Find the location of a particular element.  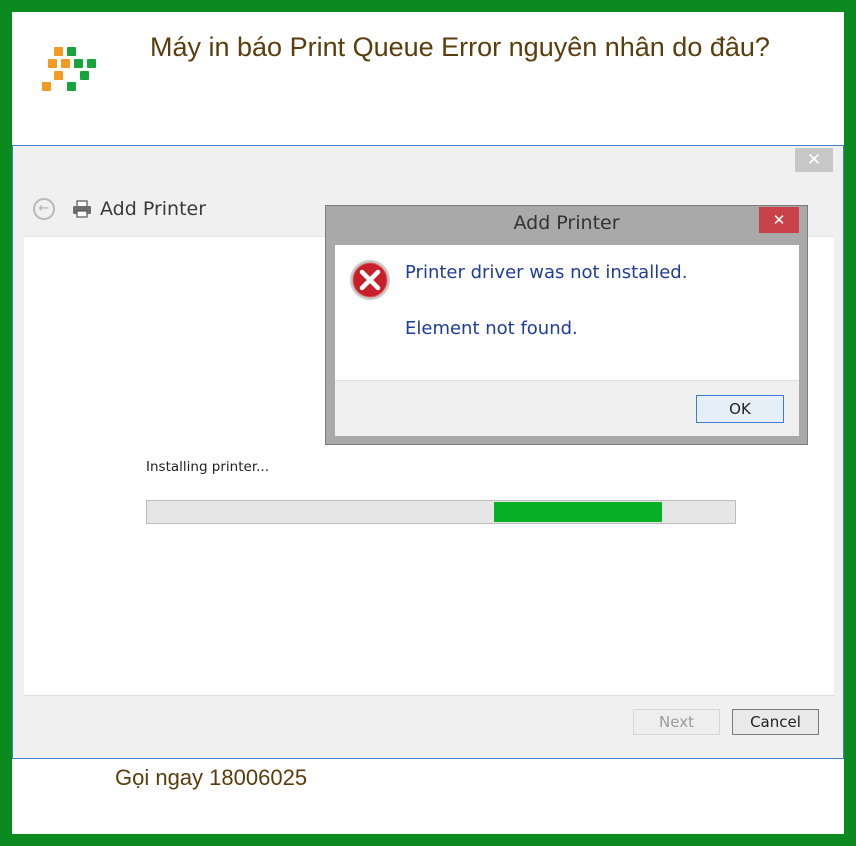

dialog-close-button: ✕ is located at coordinates (779, 220).